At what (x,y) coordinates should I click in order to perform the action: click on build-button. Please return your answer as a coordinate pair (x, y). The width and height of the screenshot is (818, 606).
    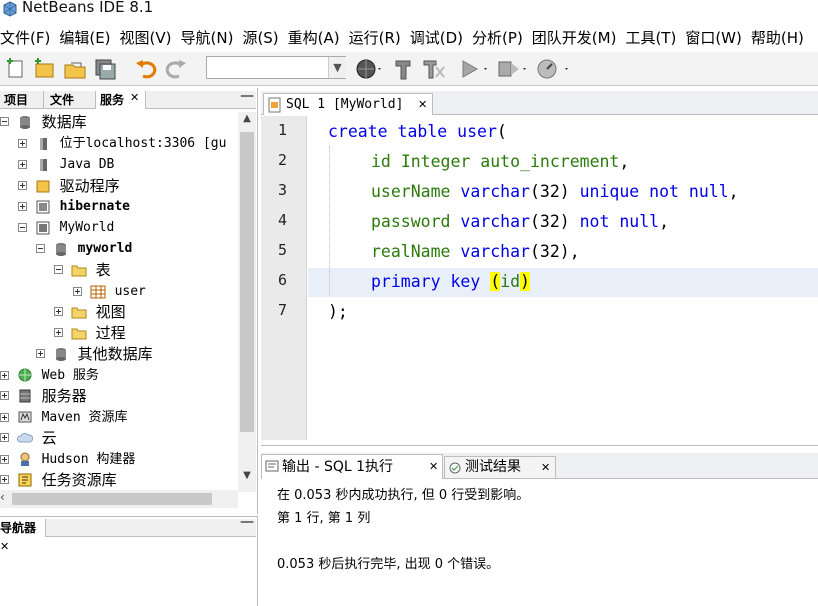
    Looking at the image, I should click on (404, 69).